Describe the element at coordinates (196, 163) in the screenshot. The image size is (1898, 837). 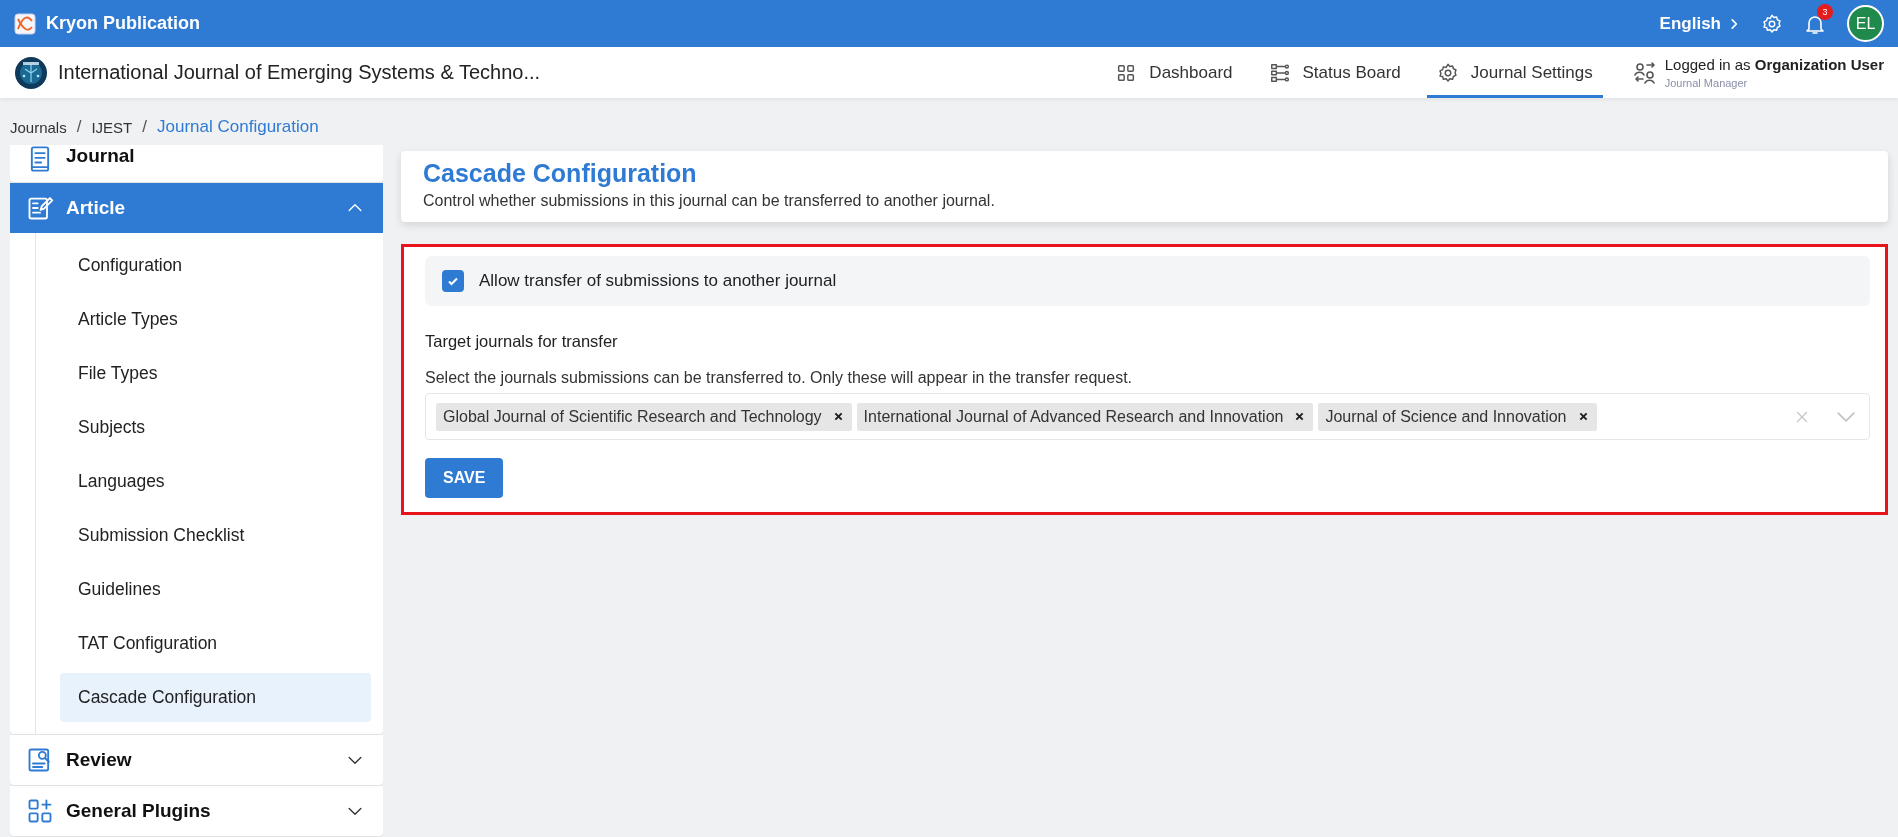
I see `sidebar-item: Journal` at that location.